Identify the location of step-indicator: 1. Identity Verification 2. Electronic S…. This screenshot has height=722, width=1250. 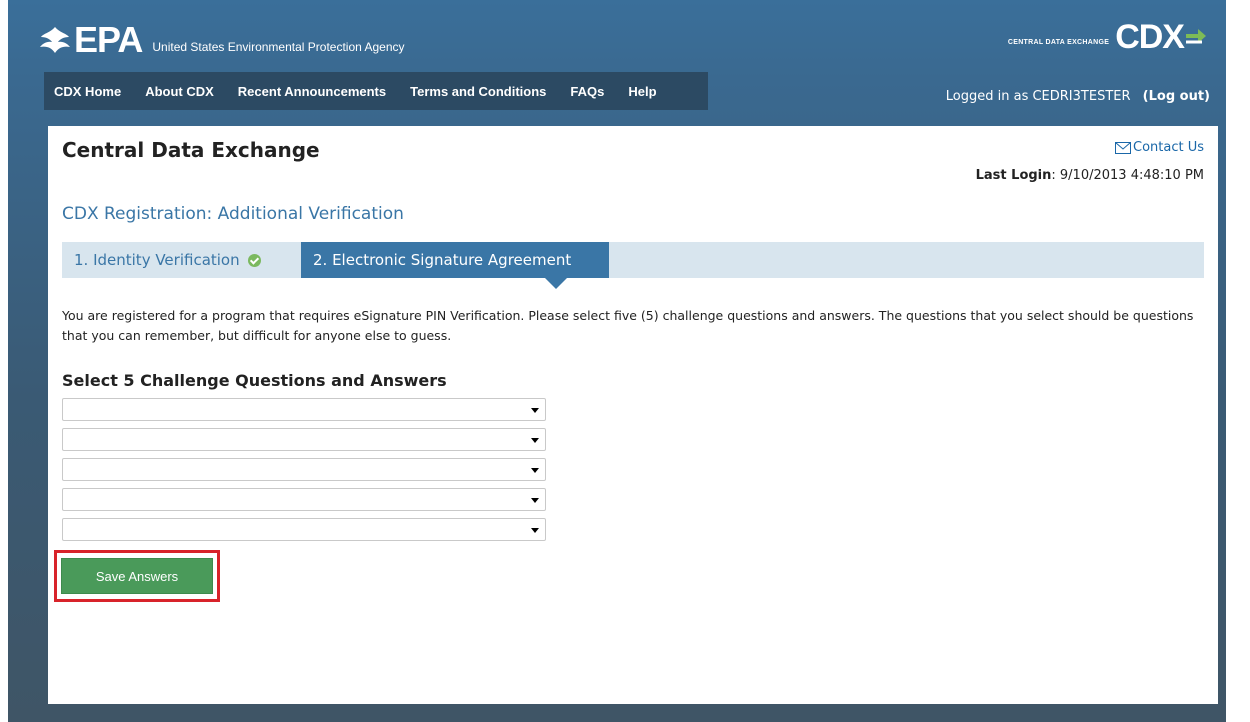
(633, 260).